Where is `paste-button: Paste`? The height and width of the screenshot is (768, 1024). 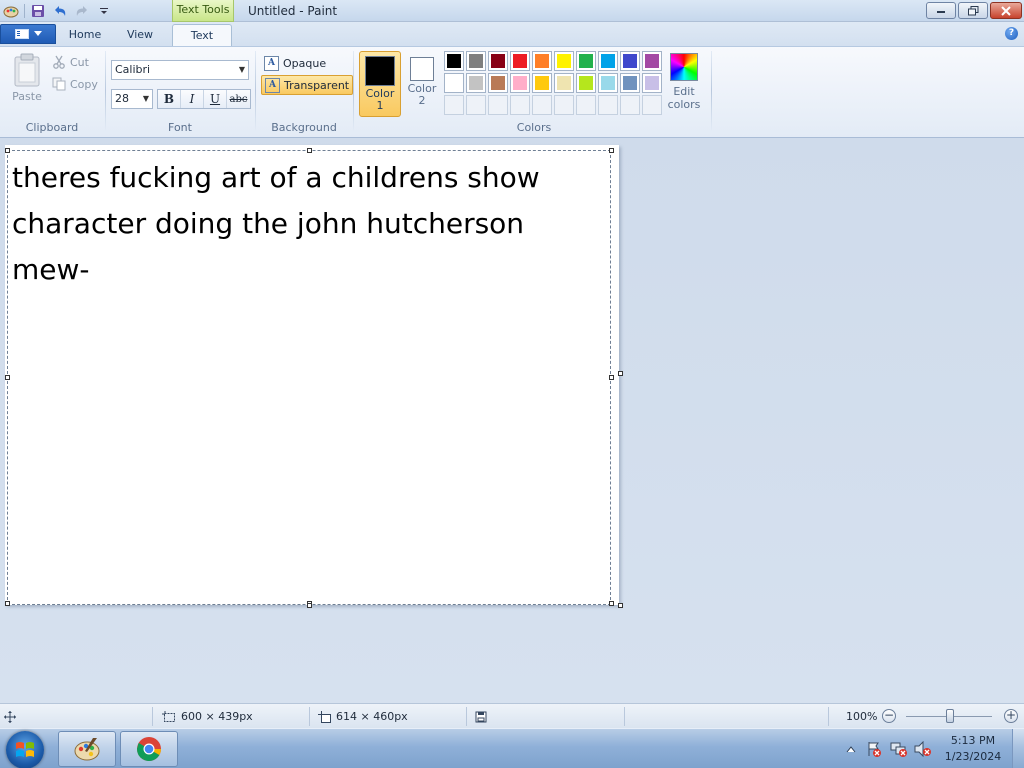 paste-button: Paste is located at coordinates (27, 78).